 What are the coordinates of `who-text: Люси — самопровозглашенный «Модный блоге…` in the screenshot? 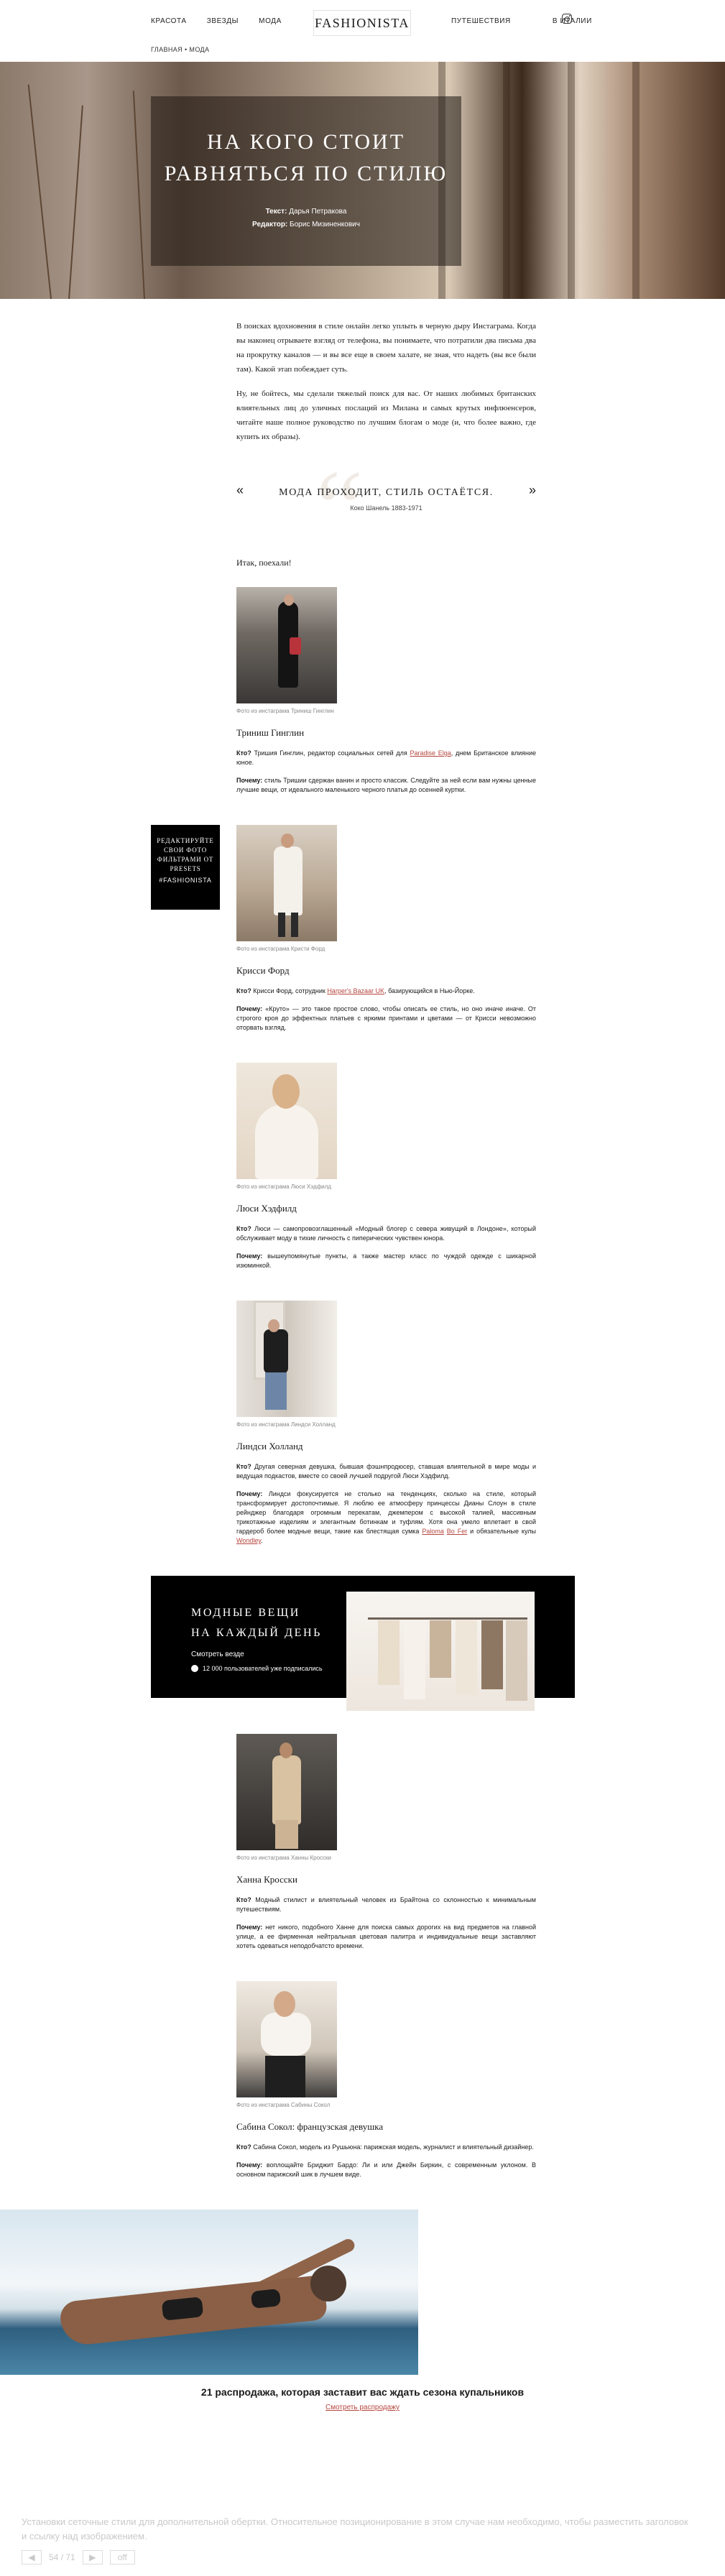 It's located at (386, 1234).